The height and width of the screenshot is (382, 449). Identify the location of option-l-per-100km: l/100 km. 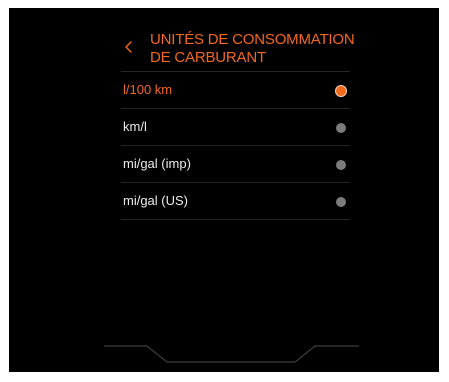
(235, 89).